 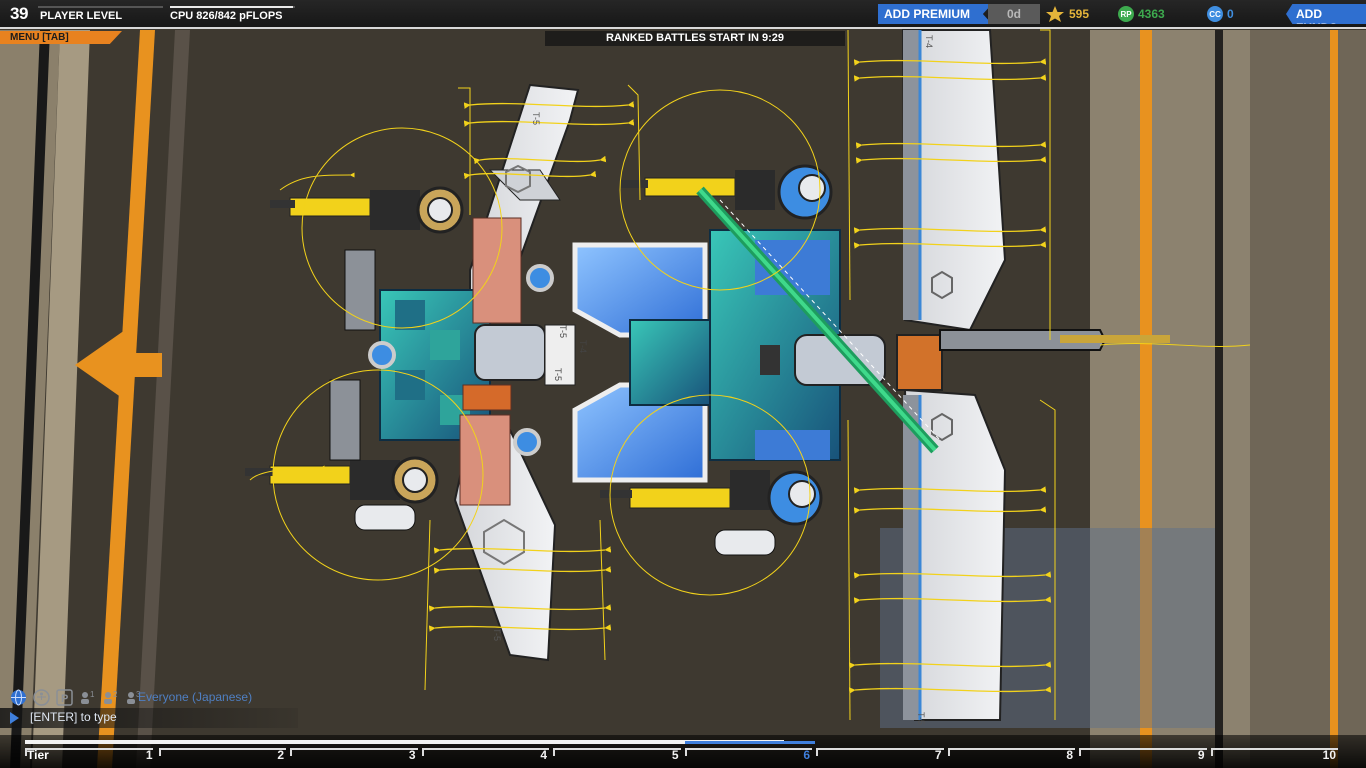 What do you see at coordinates (583, 346) in the screenshot?
I see `block-label-t4-b: T-4` at bounding box center [583, 346].